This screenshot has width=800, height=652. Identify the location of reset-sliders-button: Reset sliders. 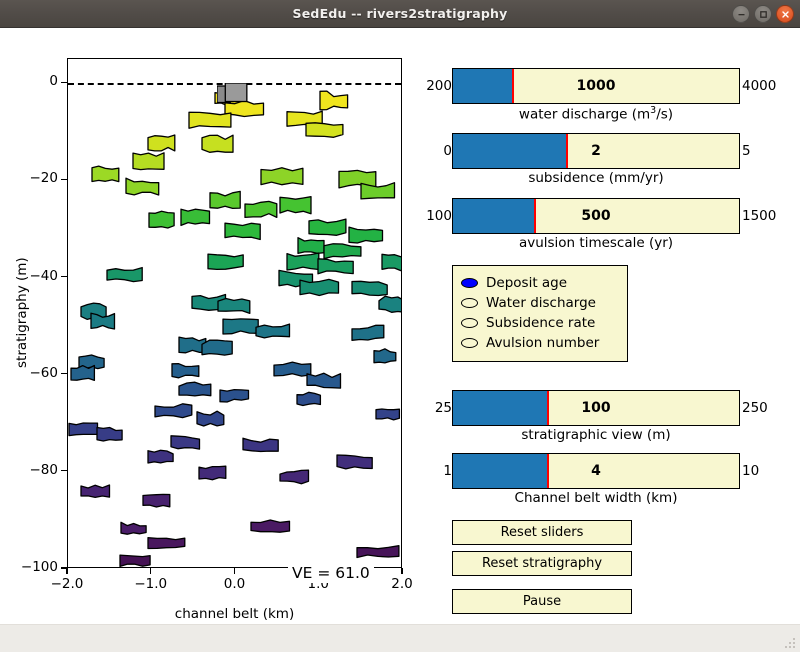
(542, 532).